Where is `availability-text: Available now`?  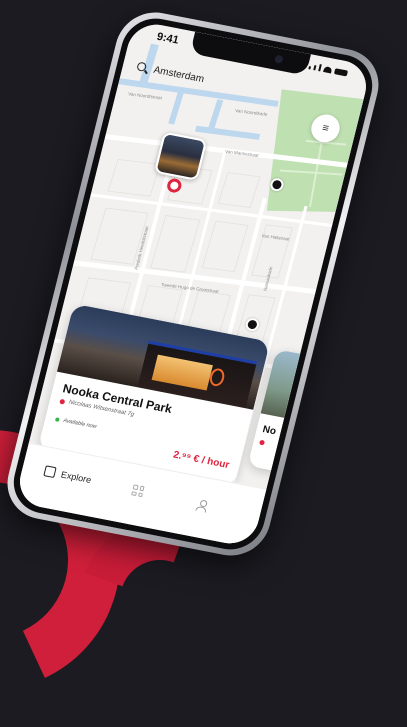
availability-text: Available now is located at coordinates (80, 424).